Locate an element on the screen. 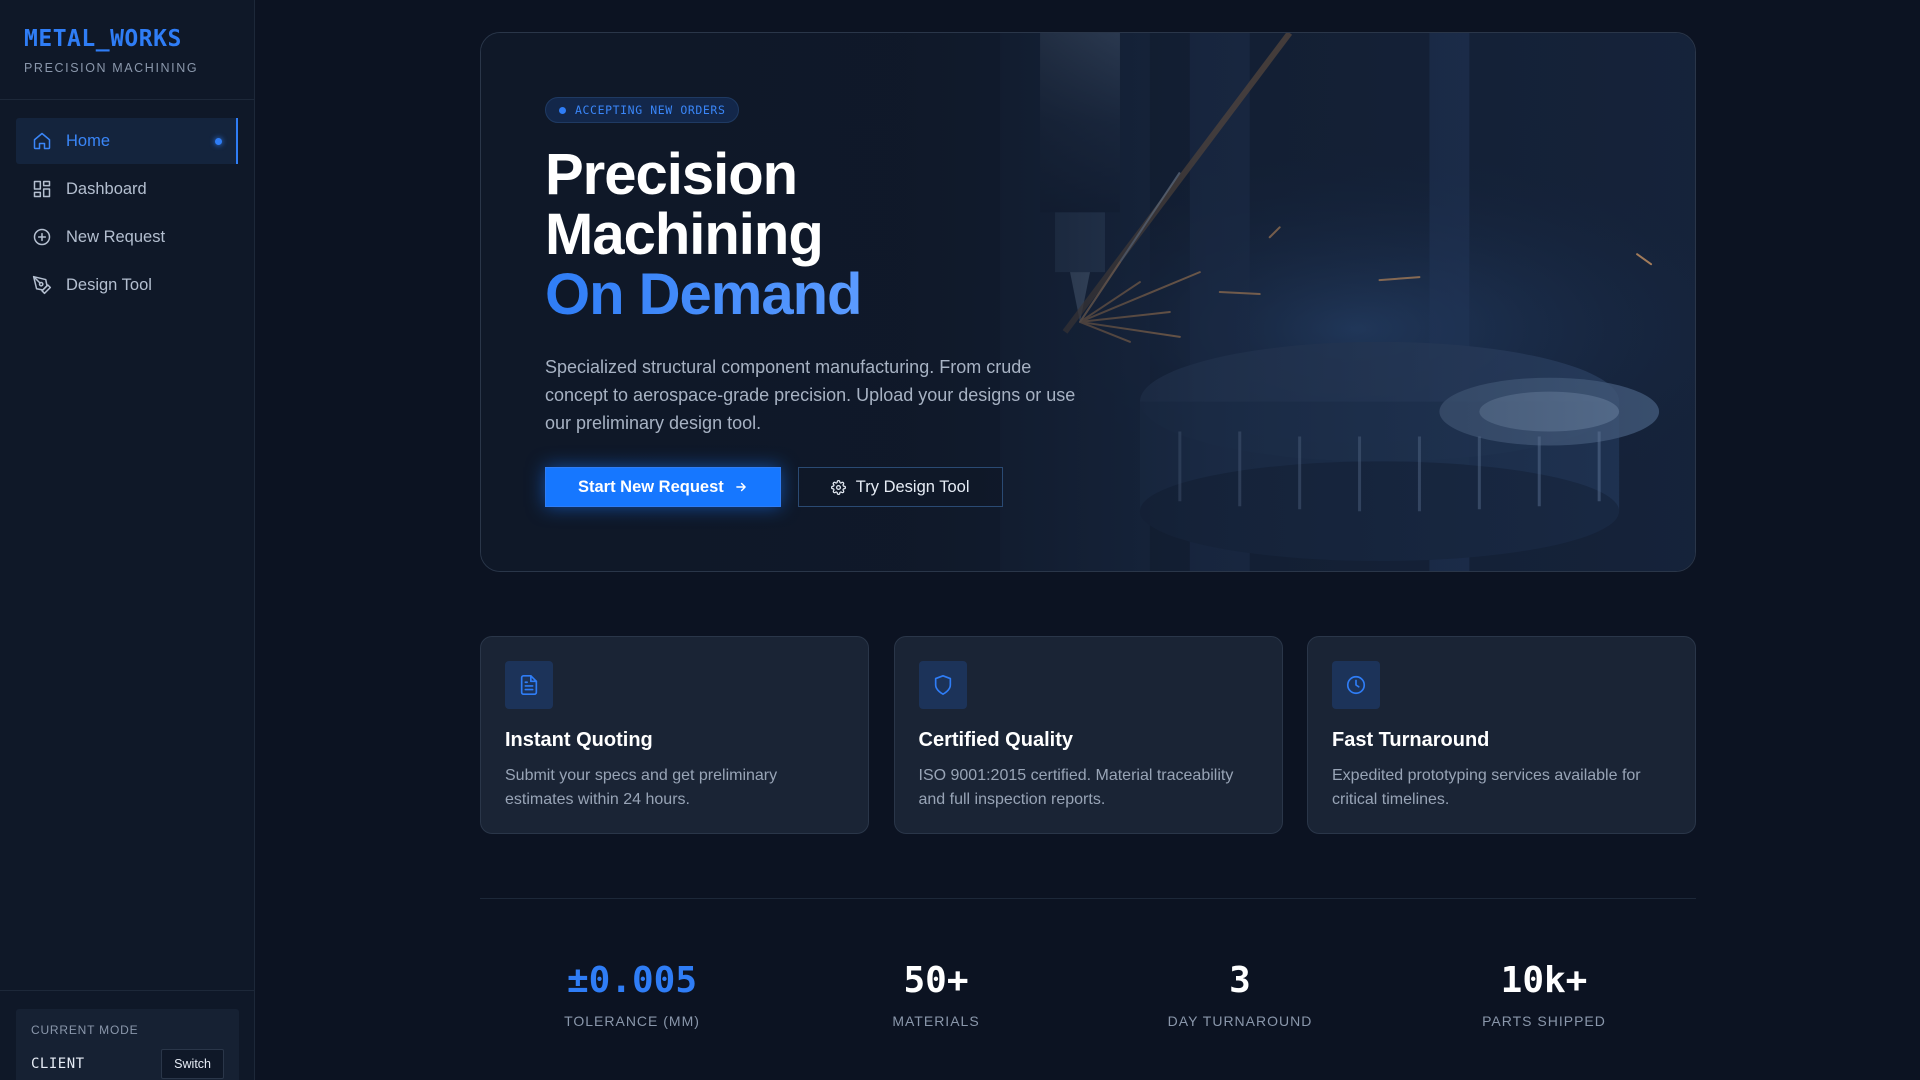 The height and width of the screenshot is (1080, 1920). status-dot-icon is located at coordinates (562, 110).